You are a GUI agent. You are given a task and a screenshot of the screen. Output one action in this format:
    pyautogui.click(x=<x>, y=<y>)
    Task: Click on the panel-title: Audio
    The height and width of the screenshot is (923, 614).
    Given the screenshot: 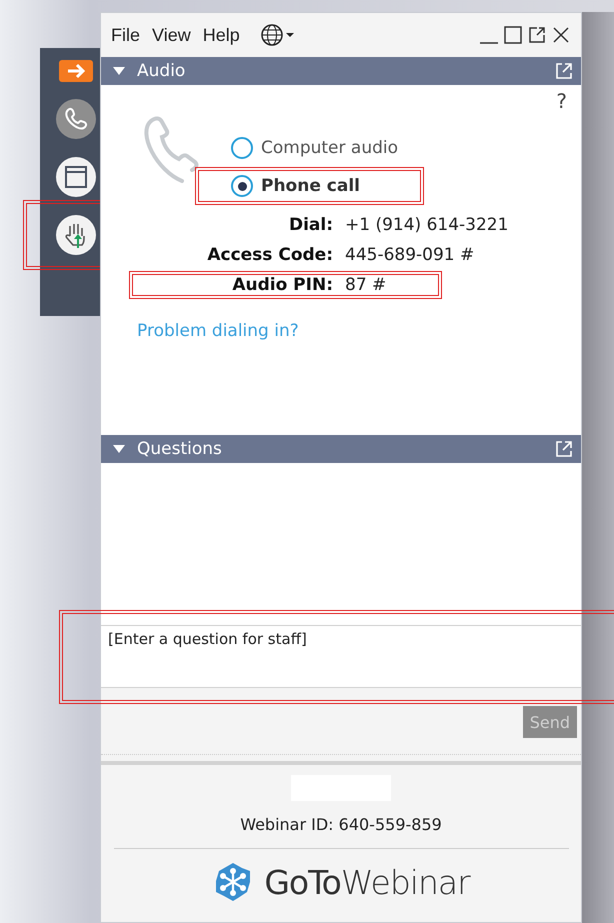 What is the action you would take?
    pyautogui.click(x=161, y=71)
    